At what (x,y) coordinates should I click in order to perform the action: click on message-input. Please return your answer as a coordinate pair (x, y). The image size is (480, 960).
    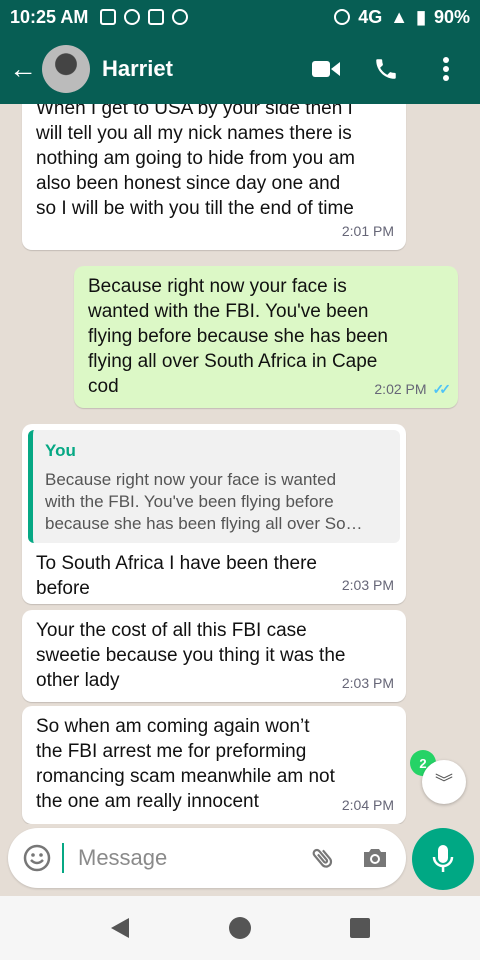
    Looking at the image, I should click on (183, 858).